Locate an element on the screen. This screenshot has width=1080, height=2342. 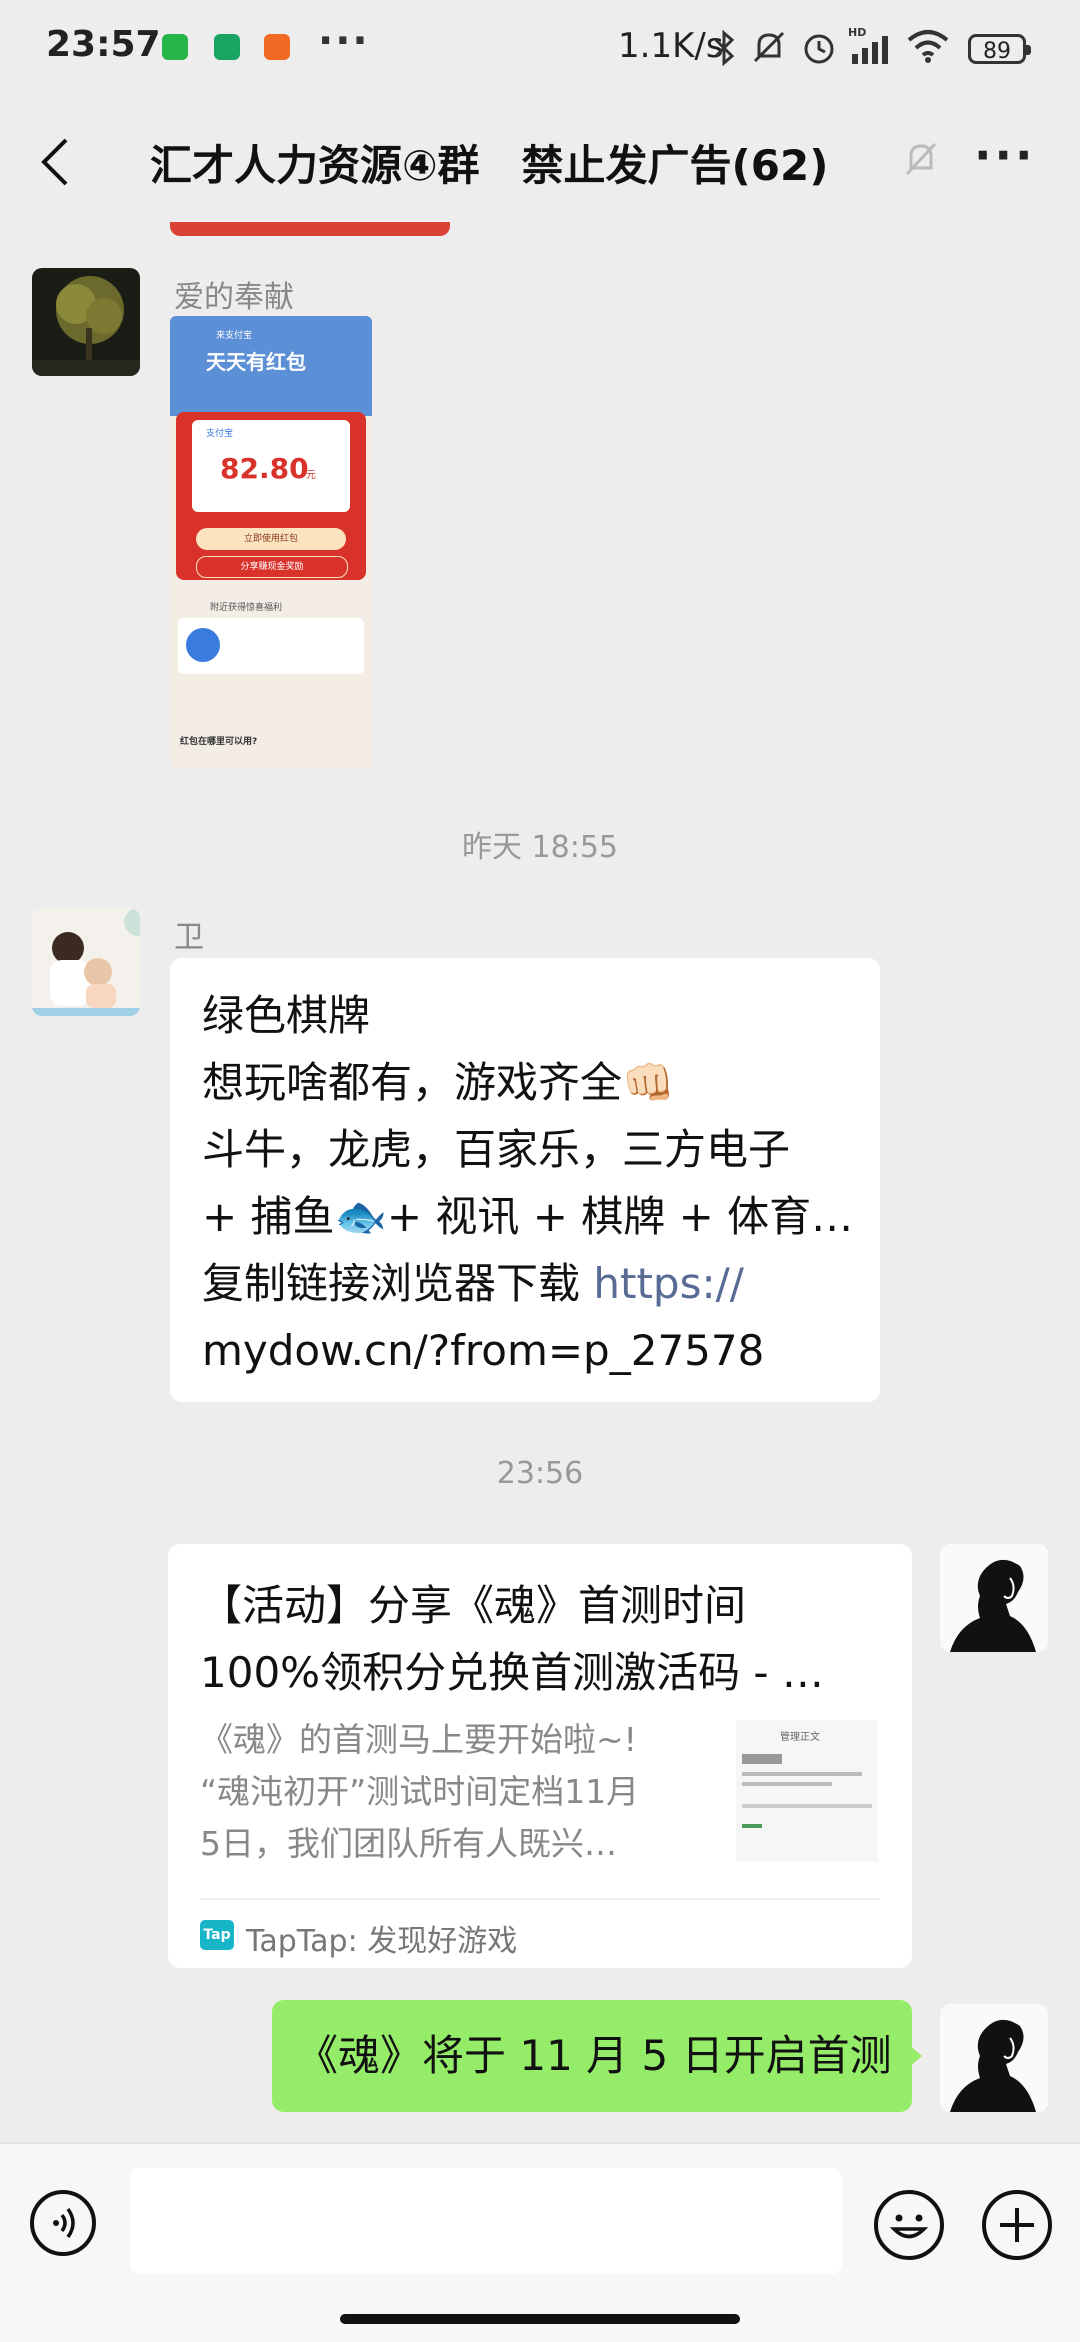
message-line: 复制链接浏览器下载 is located at coordinates (398, 1283).